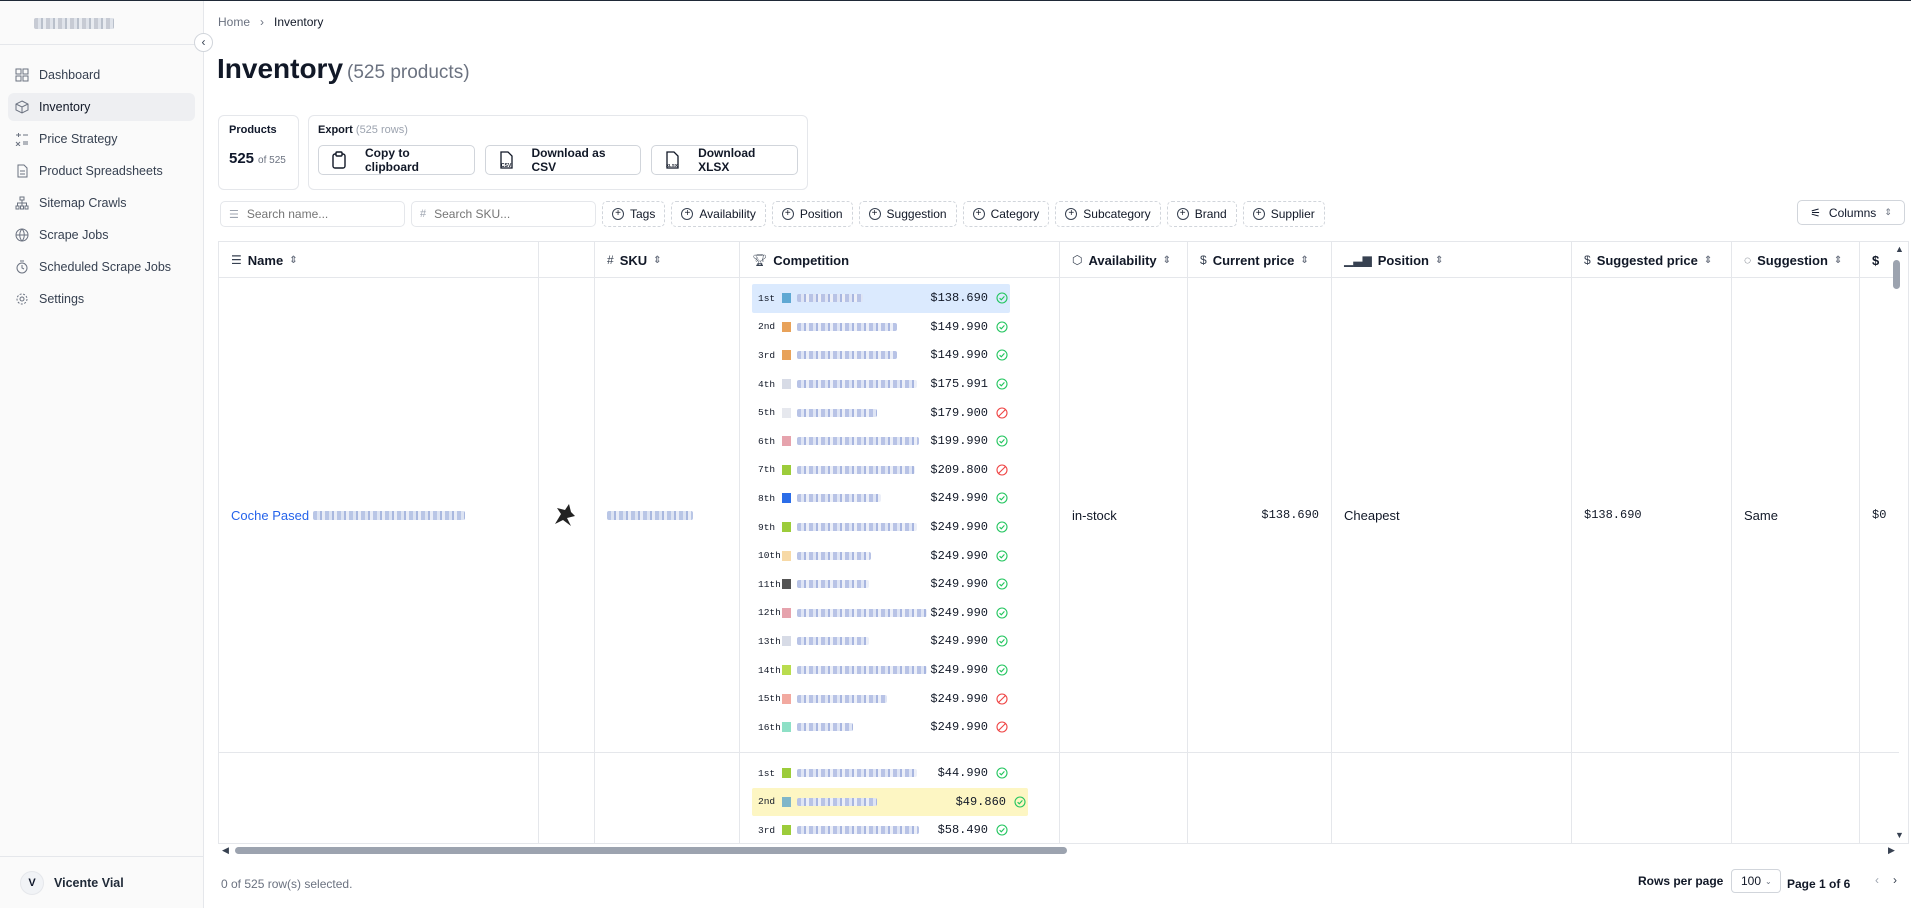  What do you see at coordinates (667, 260) in the screenshot?
I see `column-header-sku: # SKU ⇕` at bounding box center [667, 260].